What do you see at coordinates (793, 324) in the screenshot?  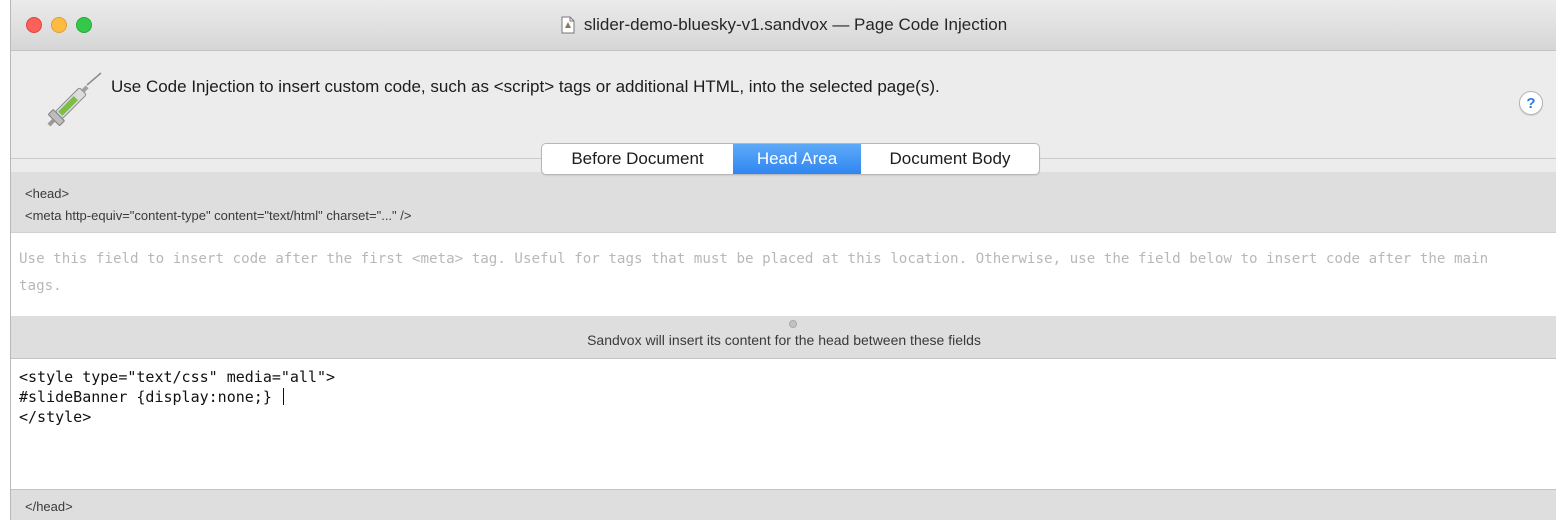 I see `divider-grip-icon` at bounding box center [793, 324].